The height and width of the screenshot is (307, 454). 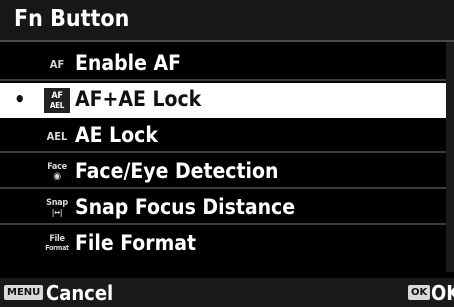 What do you see at coordinates (57, 248) in the screenshot?
I see `file-format-icon-bottom: Format` at bounding box center [57, 248].